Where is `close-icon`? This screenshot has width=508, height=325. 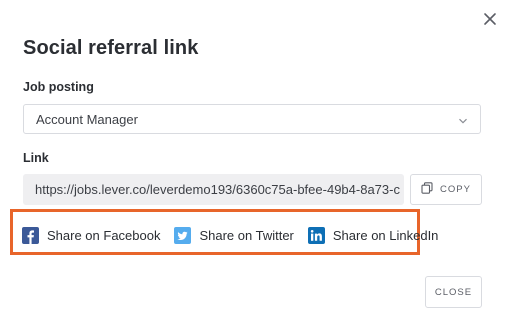
close-icon is located at coordinates (490, 19).